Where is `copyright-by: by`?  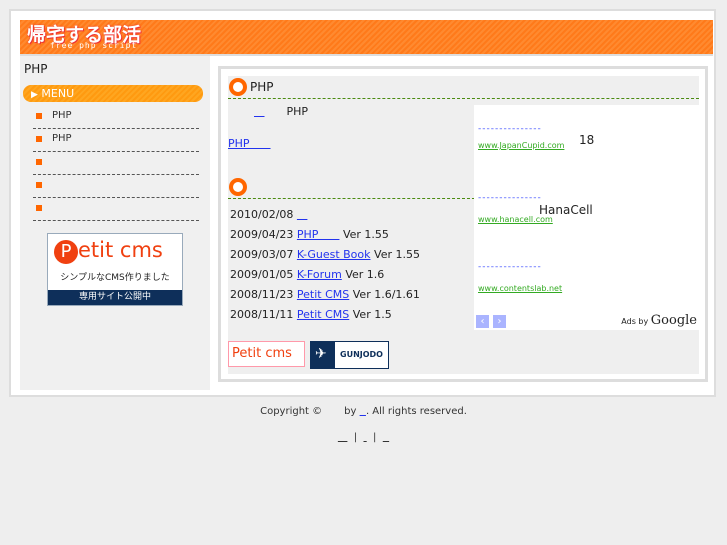 copyright-by: by is located at coordinates (350, 411).